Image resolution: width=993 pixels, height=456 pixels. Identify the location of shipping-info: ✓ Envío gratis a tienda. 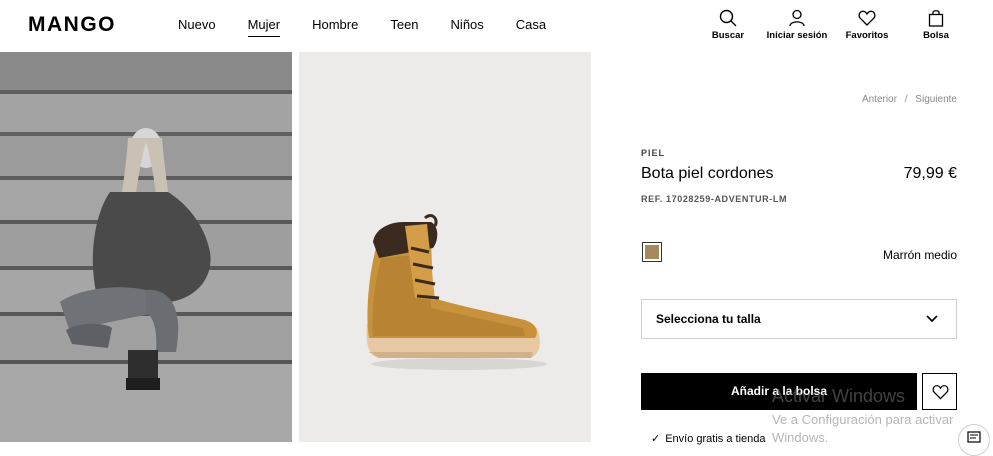
(708, 438).